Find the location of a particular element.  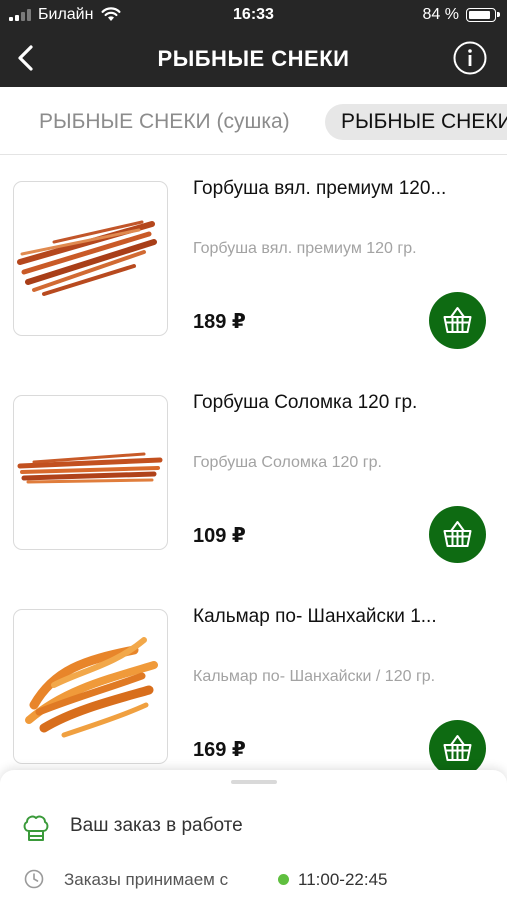

order-status-text: Ваш заказ в работе is located at coordinates (156, 825).